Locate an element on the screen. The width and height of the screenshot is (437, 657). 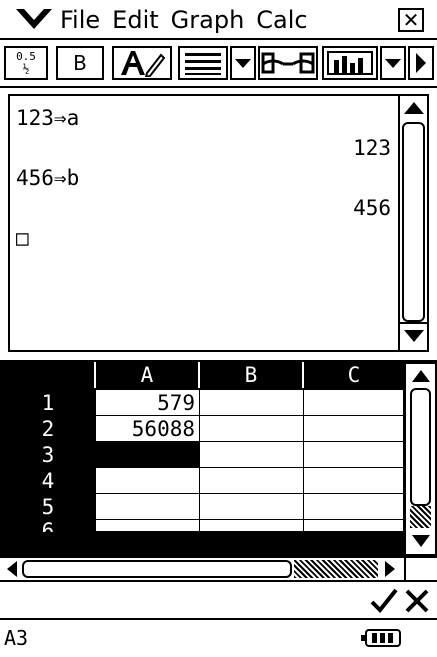
cursor-line: □ is located at coordinates (22, 238).